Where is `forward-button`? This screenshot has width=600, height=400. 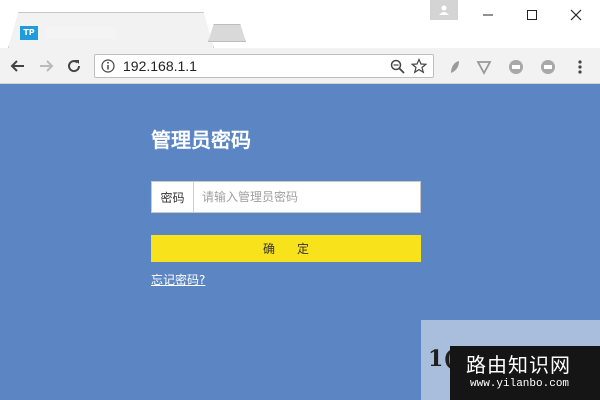
forward-button is located at coordinates (46, 66).